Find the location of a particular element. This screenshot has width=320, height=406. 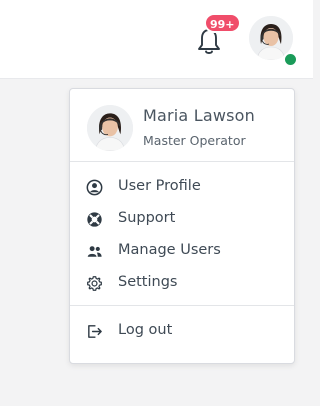

menu-item-label: Settings is located at coordinates (148, 282).